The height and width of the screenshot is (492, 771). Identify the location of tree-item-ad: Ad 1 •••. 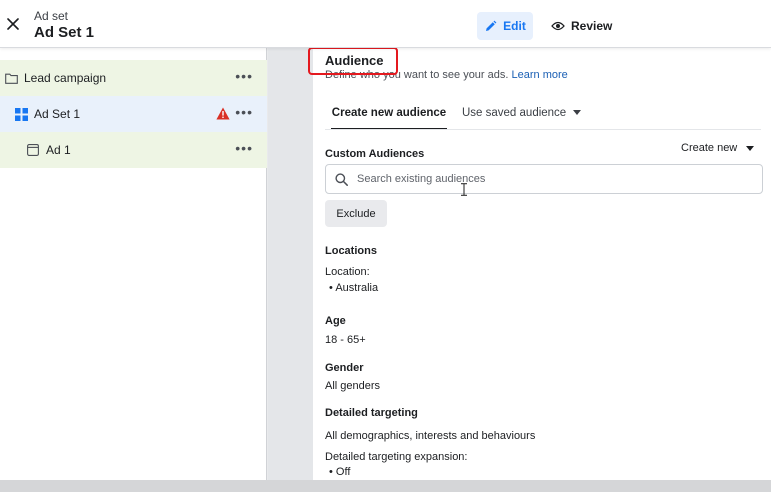
(133, 150).